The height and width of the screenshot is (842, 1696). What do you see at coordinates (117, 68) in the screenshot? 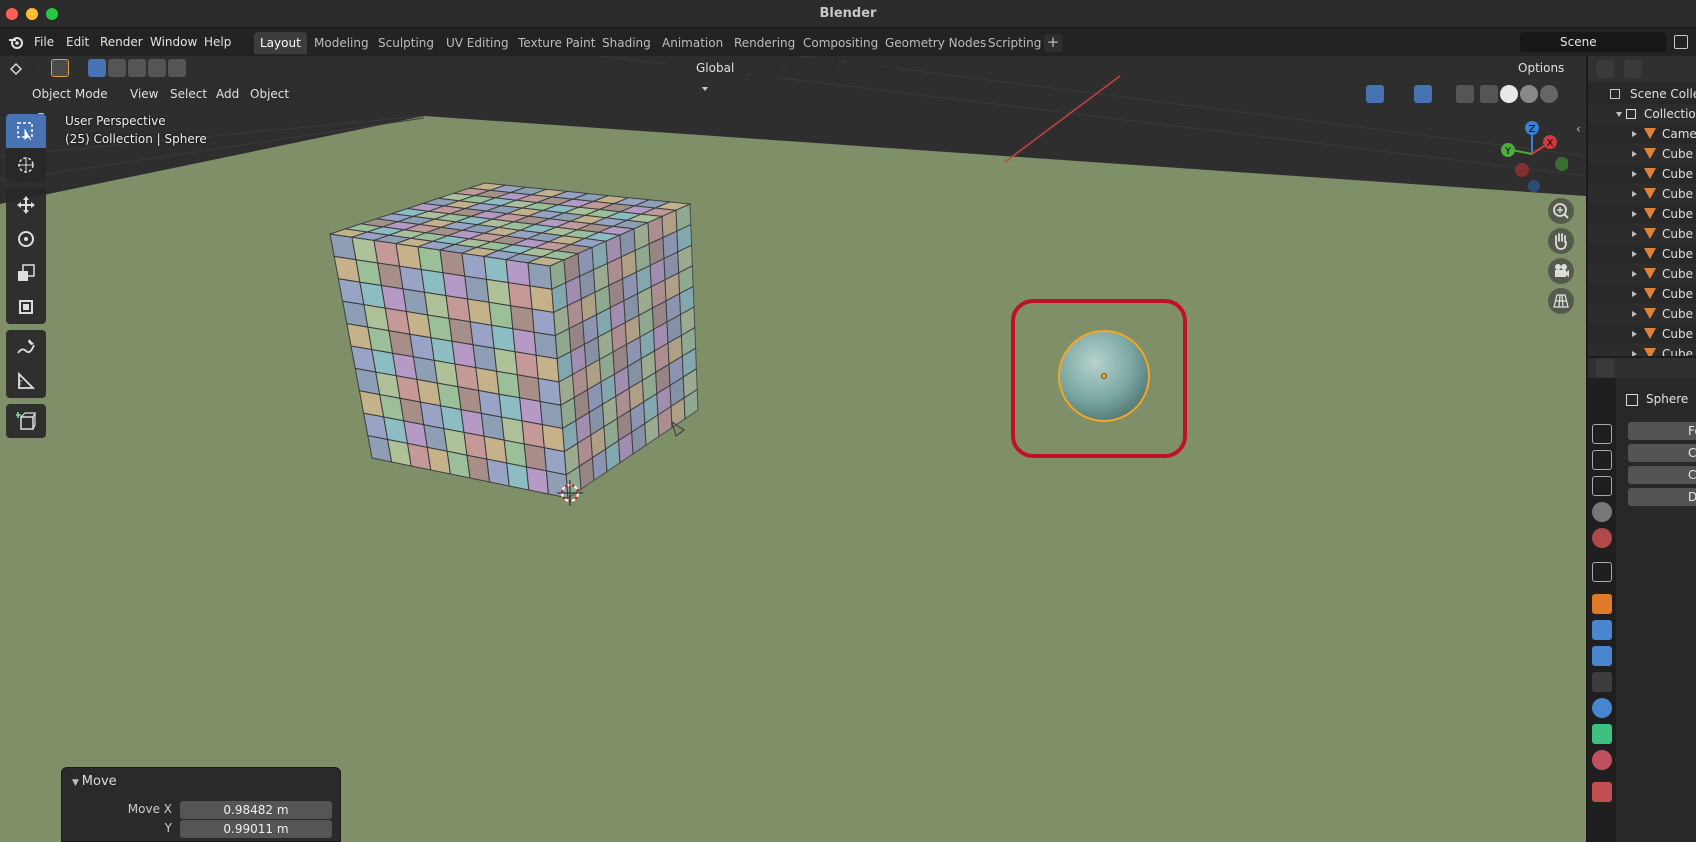
I see `select-extend-icon` at bounding box center [117, 68].